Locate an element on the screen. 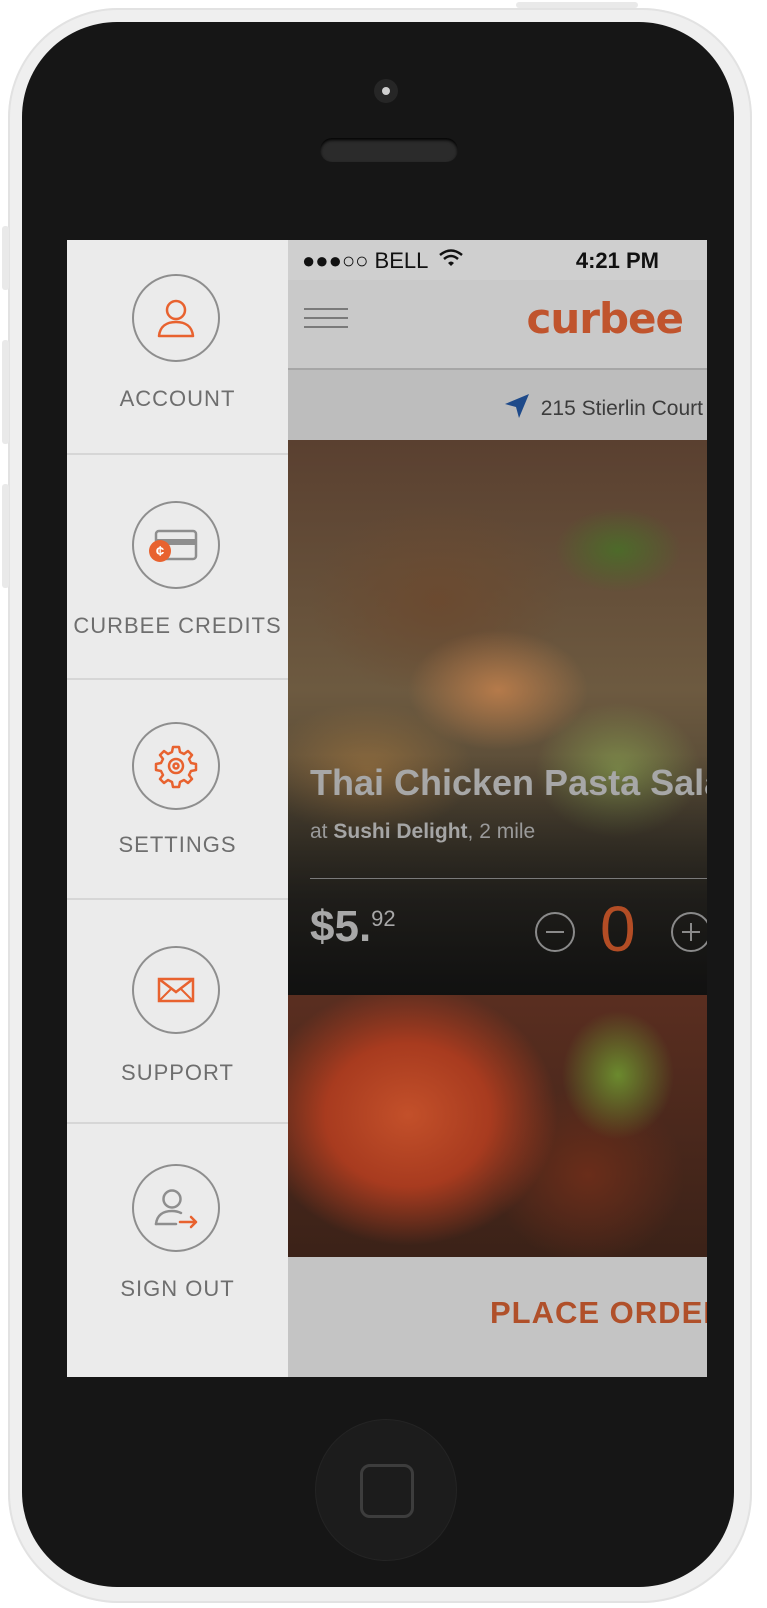 The image size is (767, 1608). nav-bar: curbee is located at coordinates (497, 325).